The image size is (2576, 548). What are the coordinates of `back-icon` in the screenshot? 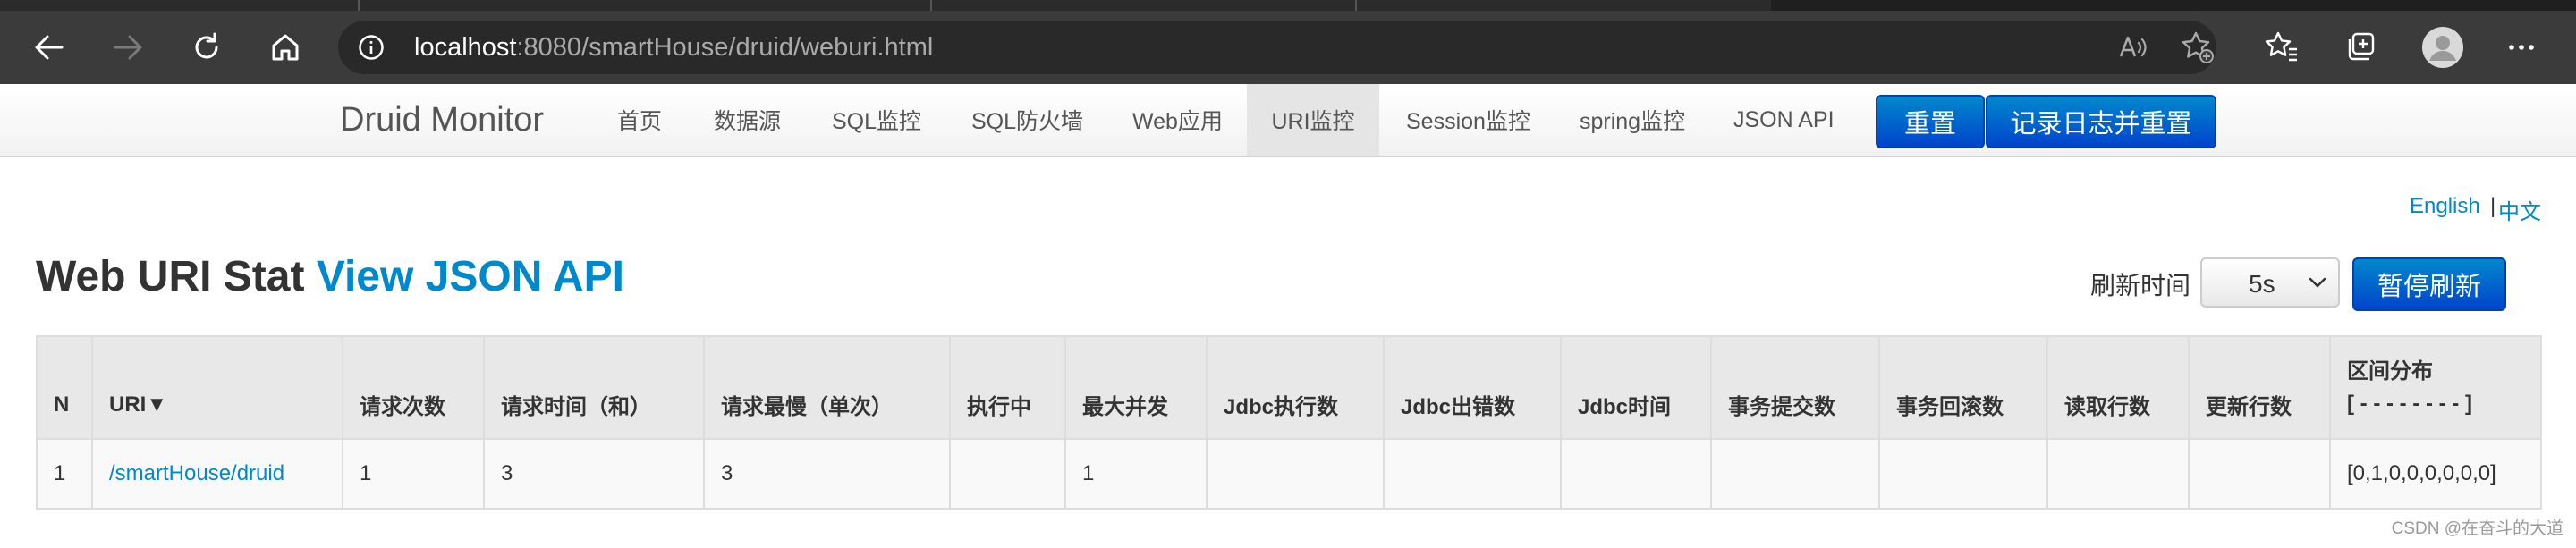 It's located at (49, 47).